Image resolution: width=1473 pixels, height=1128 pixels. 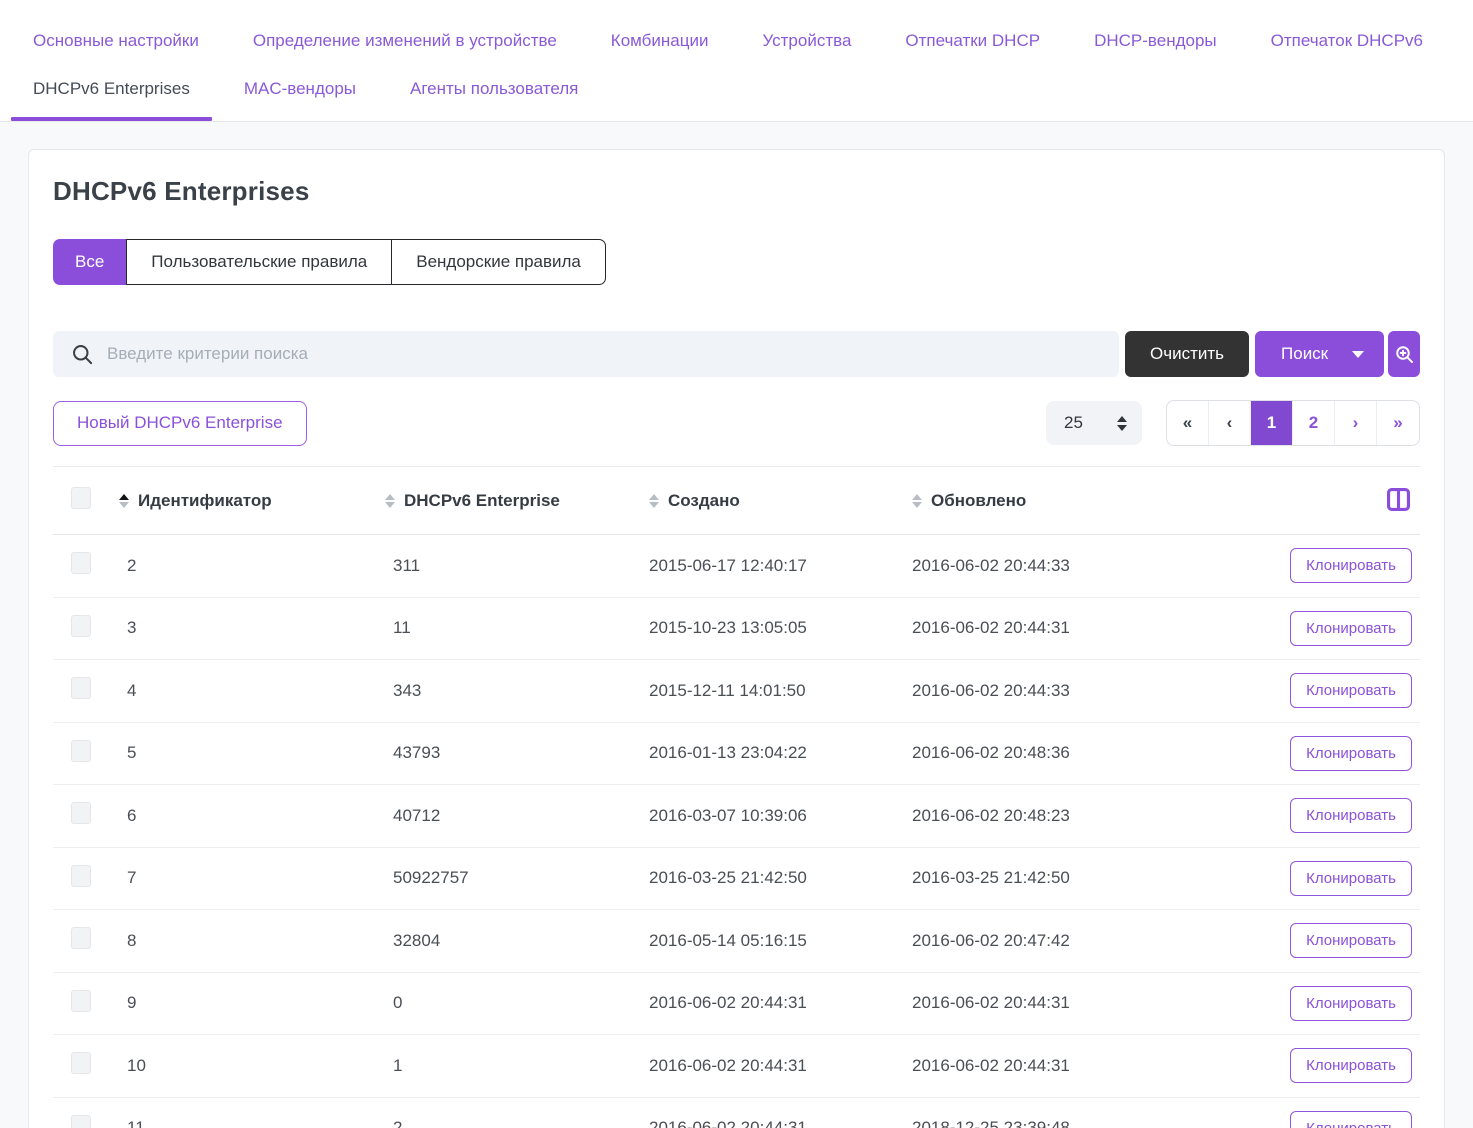 What do you see at coordinates (1083, 816) in the screenshot?
I see `row-updated: 2016-06-02 20:48:23` at bounding box center [1083, 816].